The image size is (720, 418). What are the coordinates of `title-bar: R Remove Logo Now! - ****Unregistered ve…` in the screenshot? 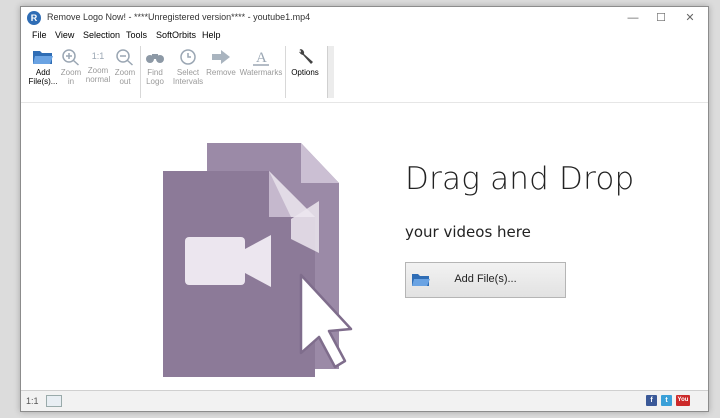 It's located at (364, 18).